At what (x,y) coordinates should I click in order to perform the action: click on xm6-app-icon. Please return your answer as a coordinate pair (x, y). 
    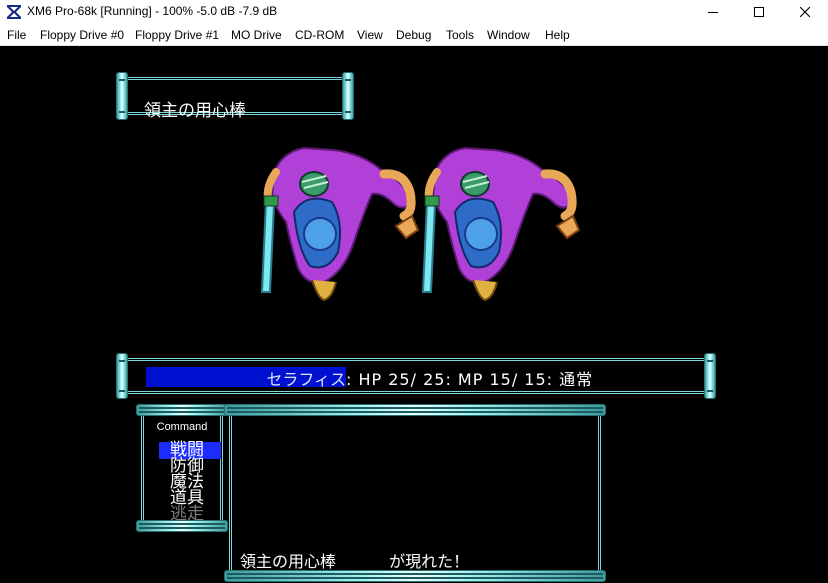
    Looking at the image, I should click on (14, 12).